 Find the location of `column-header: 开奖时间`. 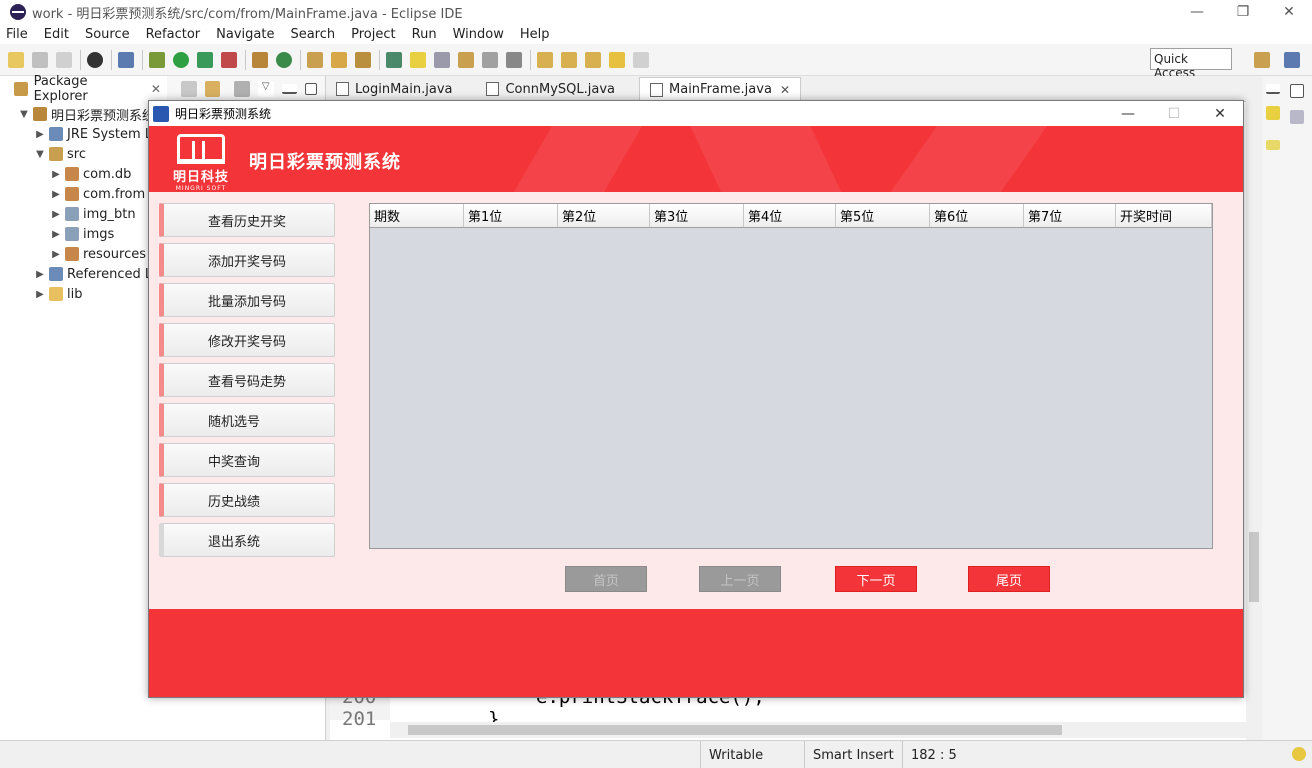

column-header: 开奖时间 is located at coordinates (1164, 215).